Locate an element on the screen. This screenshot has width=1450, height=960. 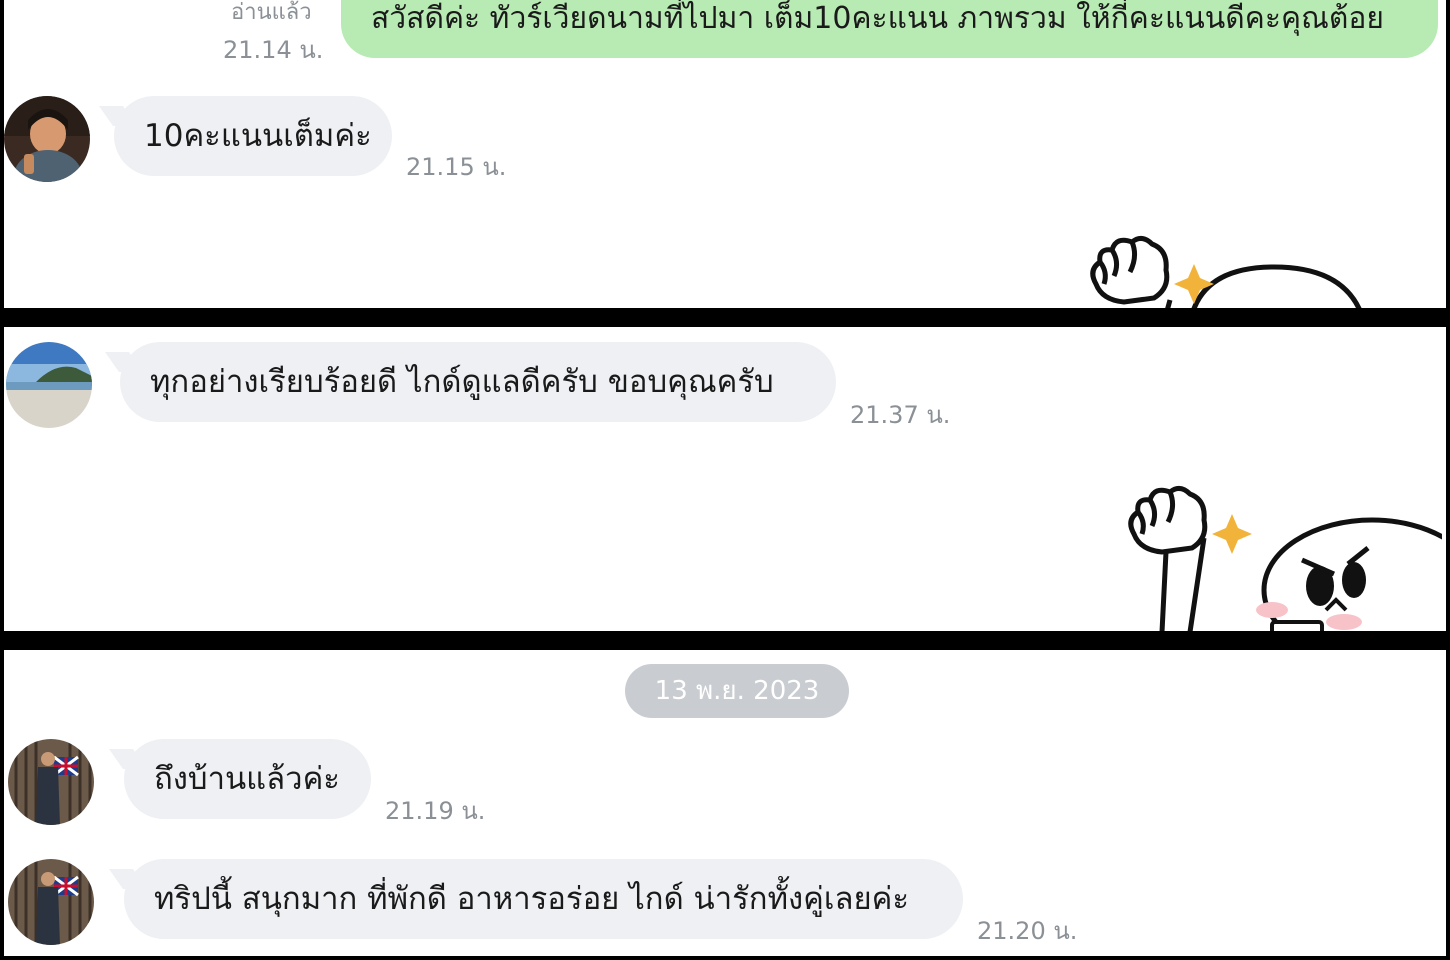
date-separator: 13 พ.ย. 2023 is located at coordinates (737, 691).